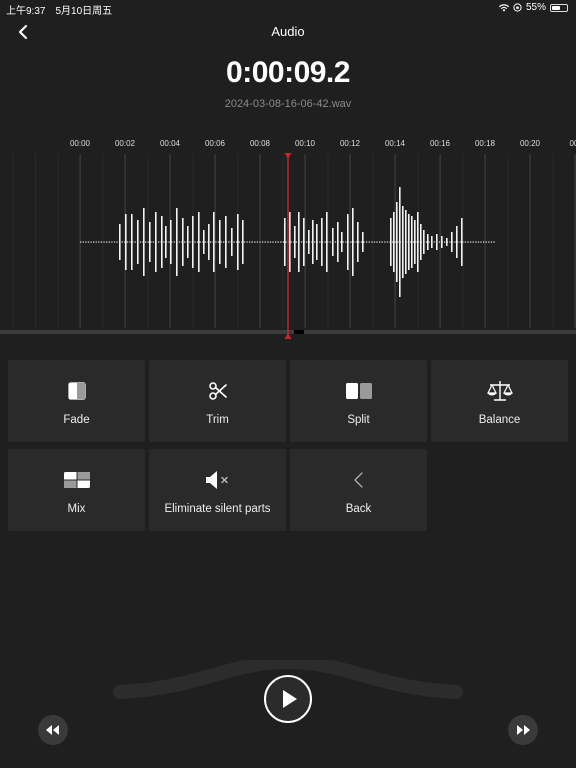 The width and height of the screenshot is (576, 768). I want to click on trim-button: Trim, so click(217, 401).